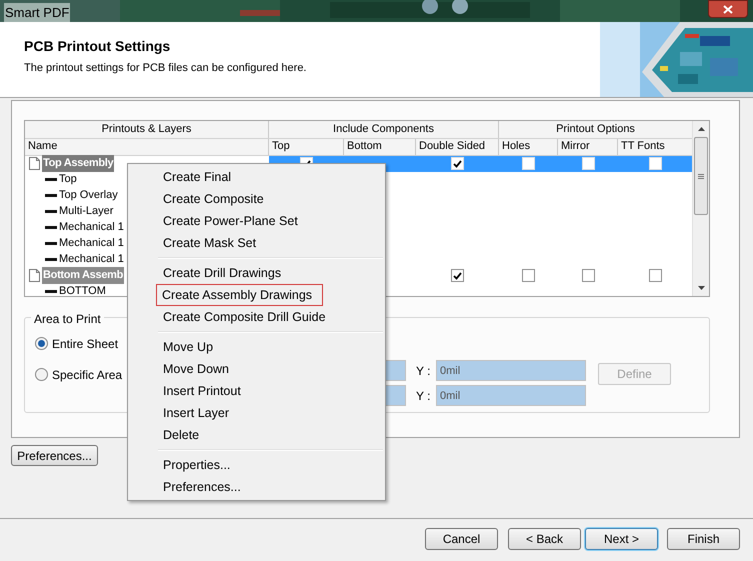  Describe the element at coordinates (88, 195) in the screenshot. I see `tree-item: Top Overlay` at that location.